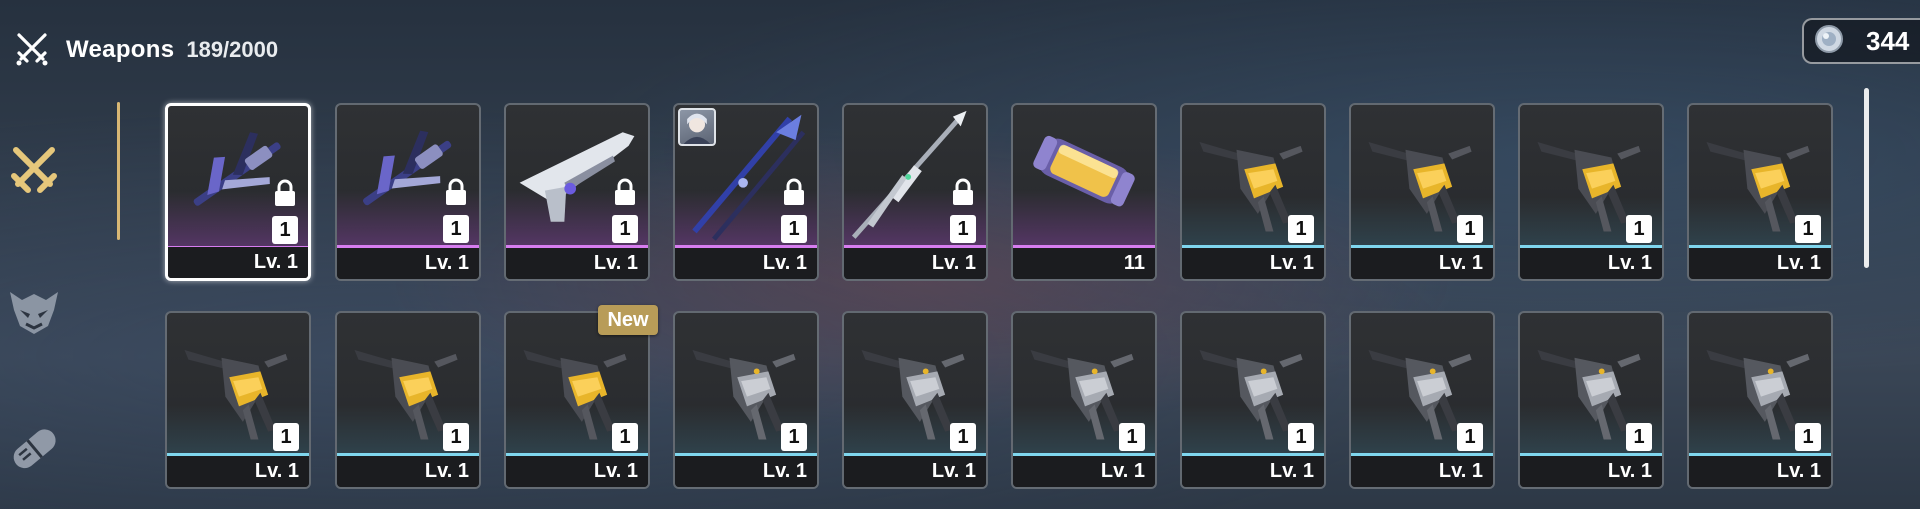  What do you see at coordinates (232, 49) in the screenshot?
I see `inventory-count: 189/2000` at bounding box center [232, 49].